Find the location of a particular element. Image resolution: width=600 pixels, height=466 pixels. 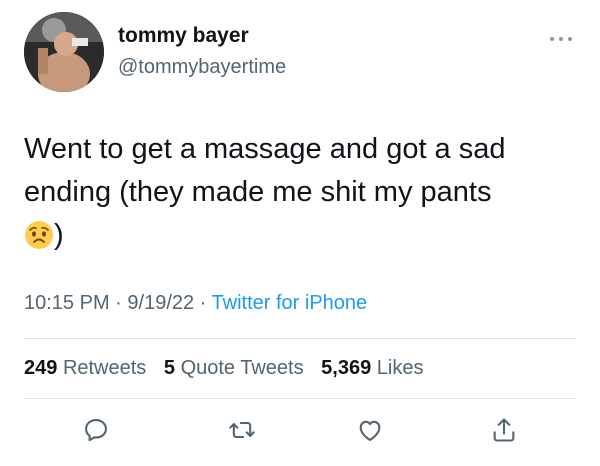

share-icon is located at coordinates (504, 430).